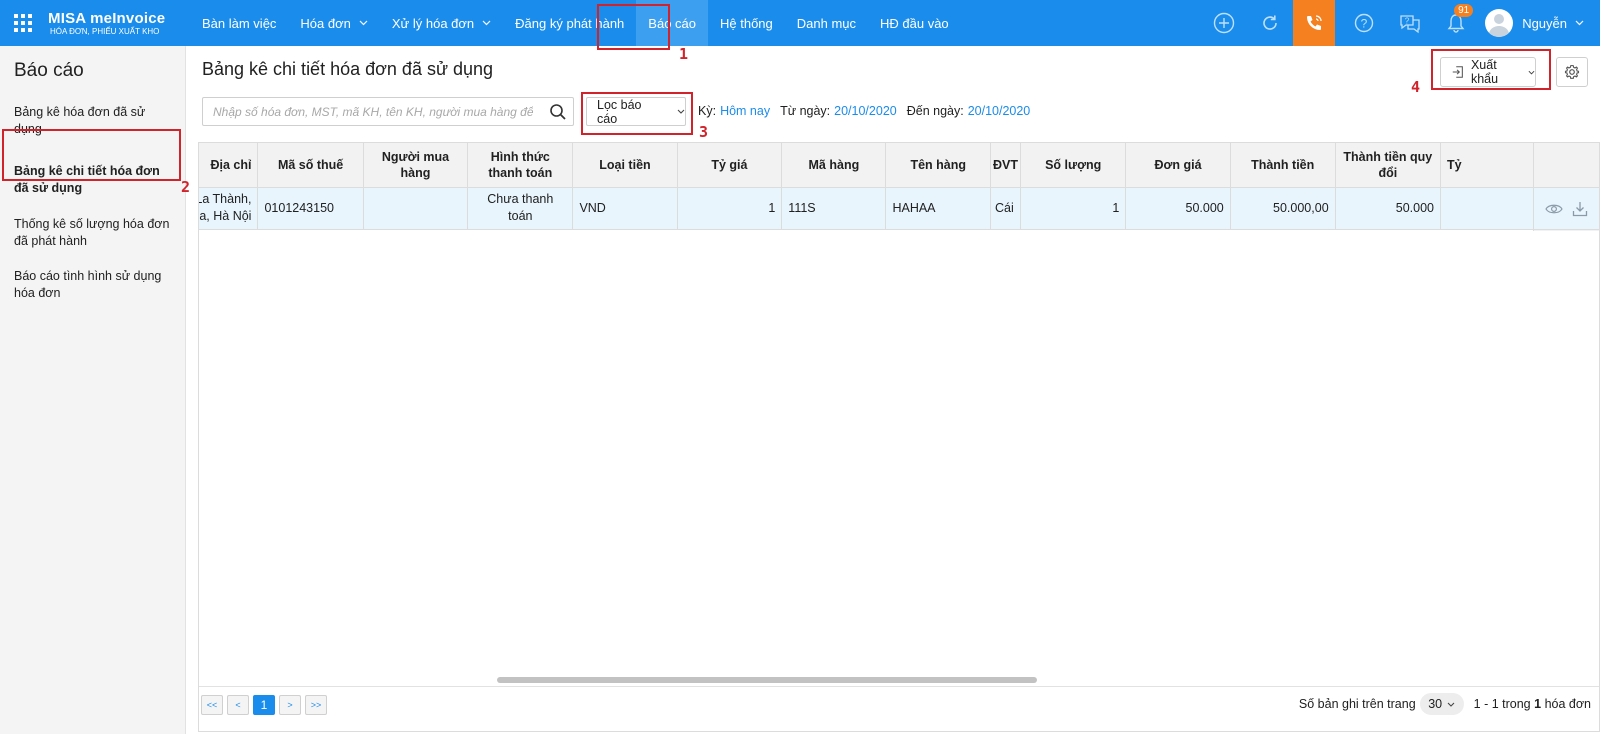 The width and height of the screenshot is (1600, 734). I want to click on col-header-hinh-thuc-thanh-toan: Hình thức thanh toán, so click(520, 165).